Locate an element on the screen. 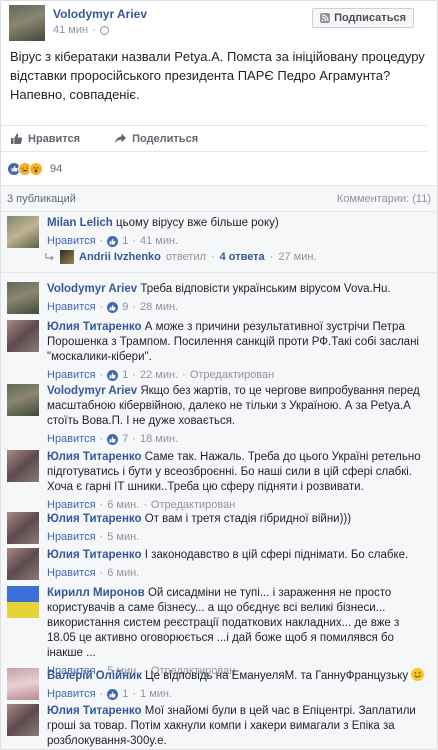 This screenshot has height=750, width=438. comment-time: 28 мин. is located at coordinates (159, 307).